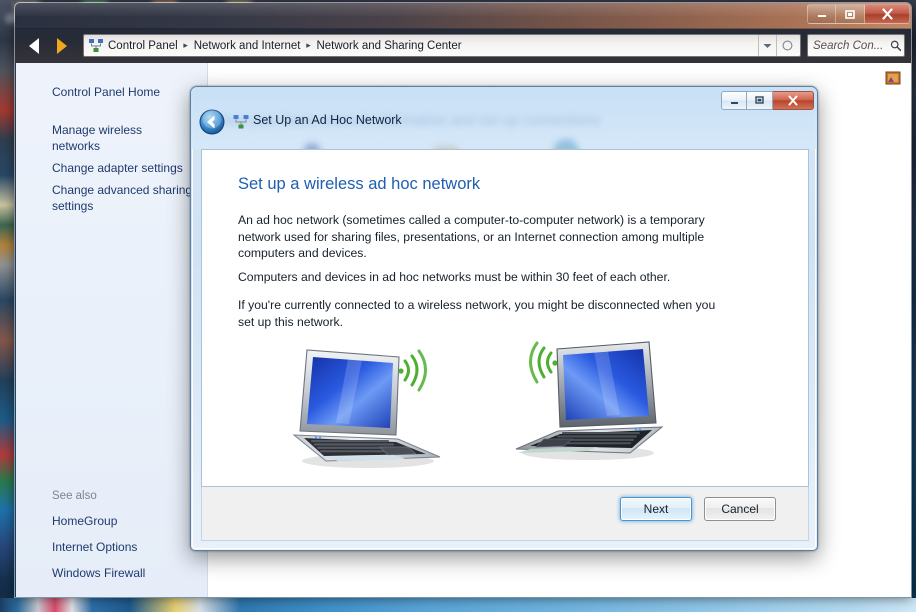 The width and height of the screenshot is (916, 612). I want to click on dialog-minimize-button, so click(734, 100).